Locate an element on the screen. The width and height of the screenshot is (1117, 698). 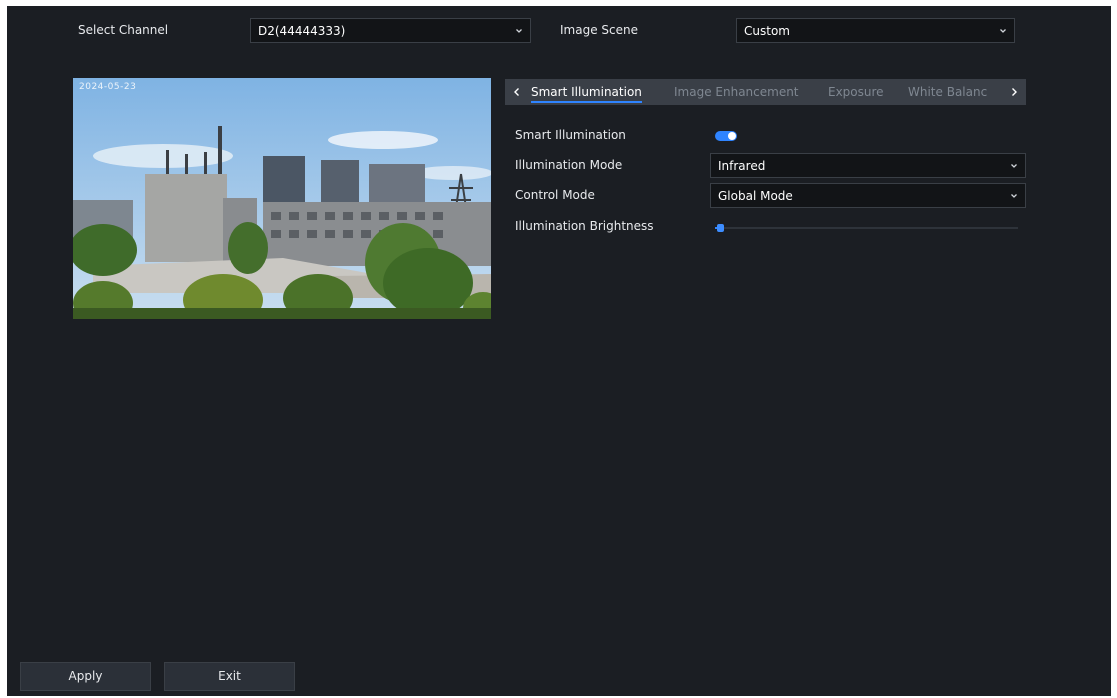
slider-track is located at coordinates (866, 228).